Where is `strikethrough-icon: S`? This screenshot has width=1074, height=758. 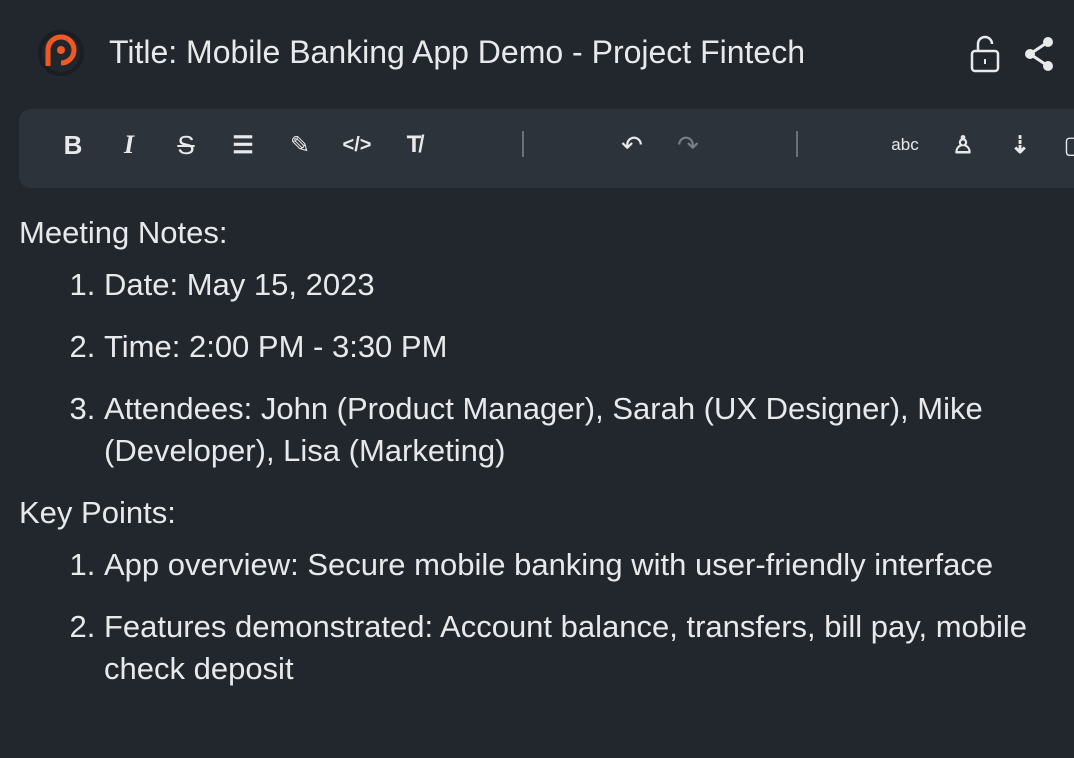 strikethrough-icon: S is located at coordinates (186, 144).